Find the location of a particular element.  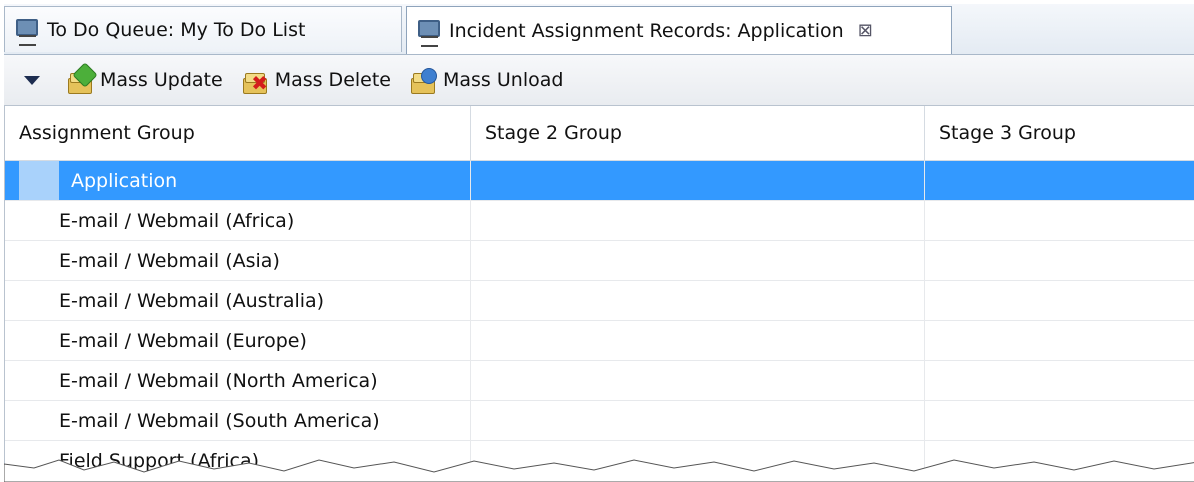

mass-delete-button: ✖ Mass Delete is located at coordinates (316, 80).